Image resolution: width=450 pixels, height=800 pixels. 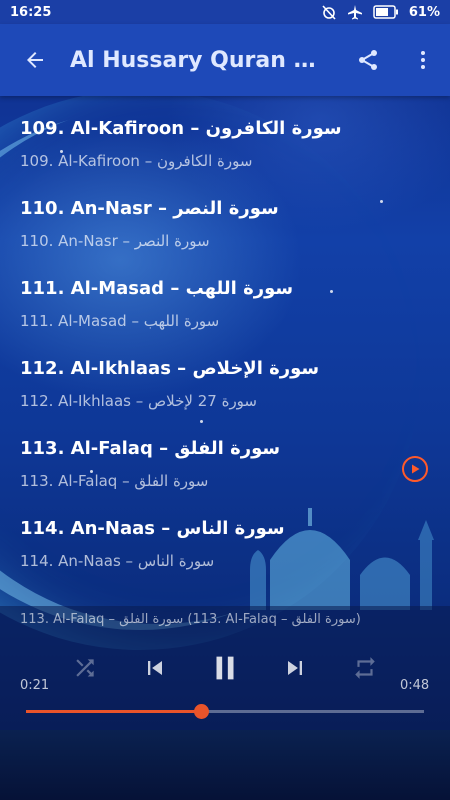 I want to click on seek-bar-progress, so click(x=114, y=711).